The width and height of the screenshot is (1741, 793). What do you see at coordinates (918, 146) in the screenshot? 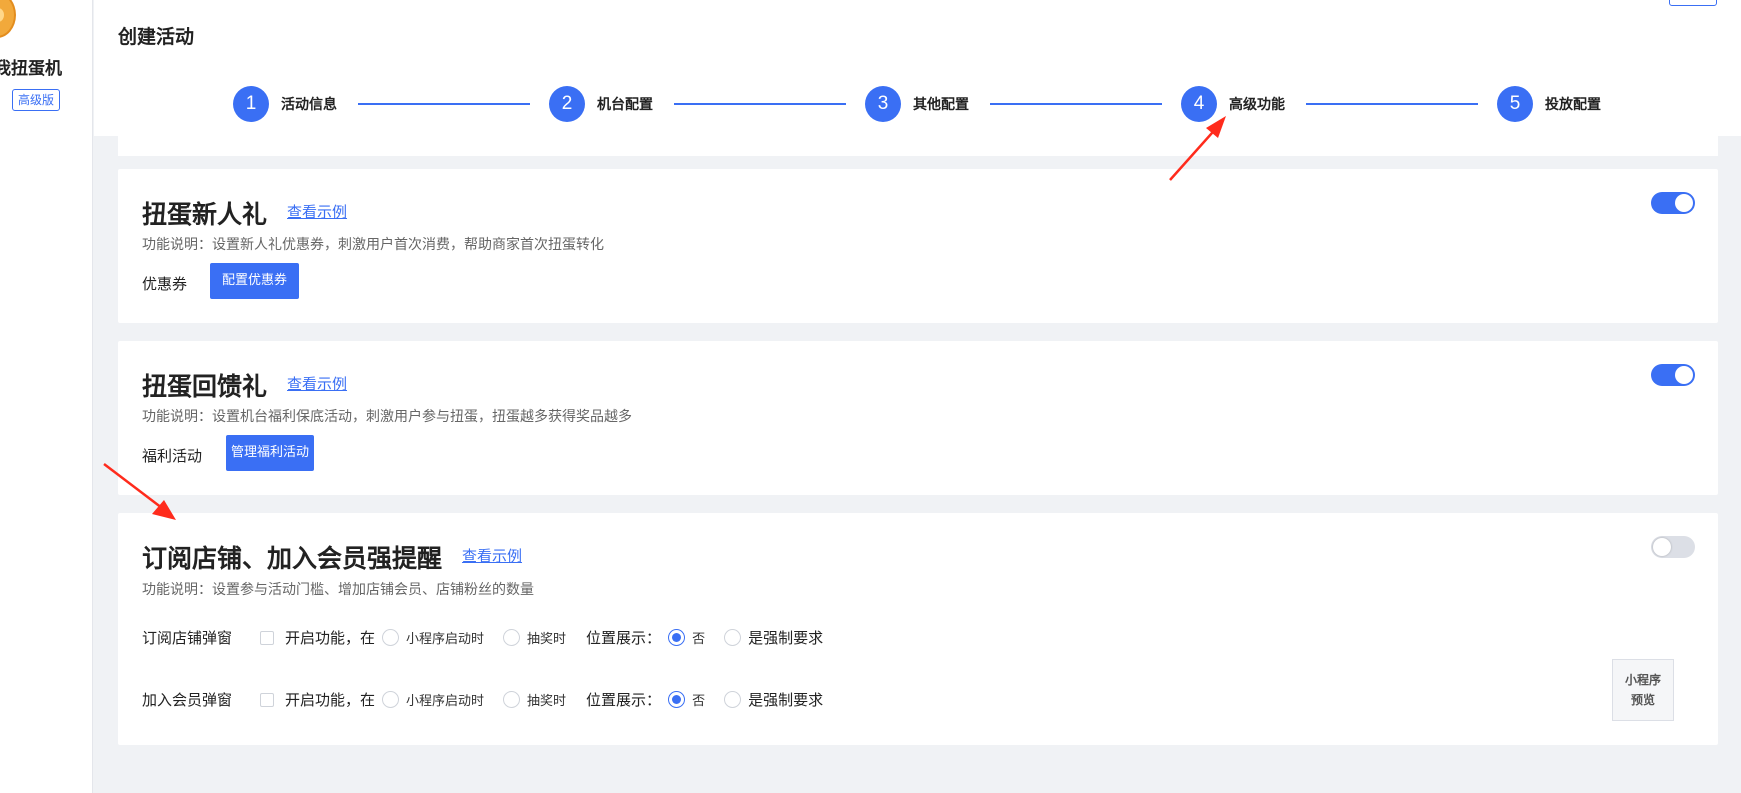
I see `previous-card-bottom` at bounding box center [918, 146].